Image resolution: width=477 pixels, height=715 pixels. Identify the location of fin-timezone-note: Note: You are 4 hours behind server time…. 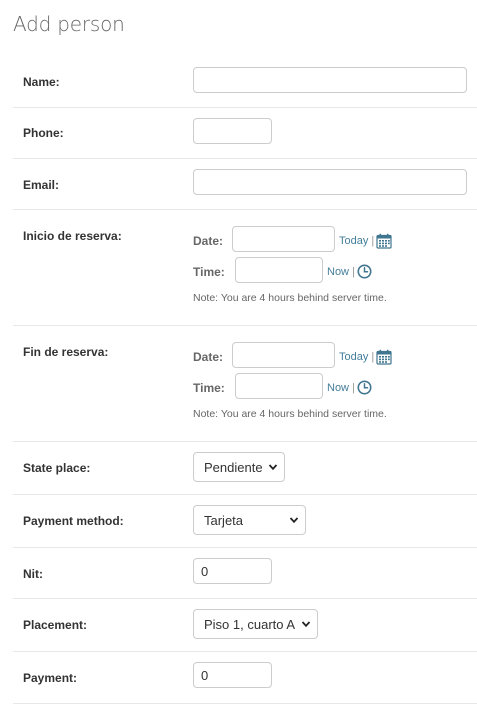
(290, 414).